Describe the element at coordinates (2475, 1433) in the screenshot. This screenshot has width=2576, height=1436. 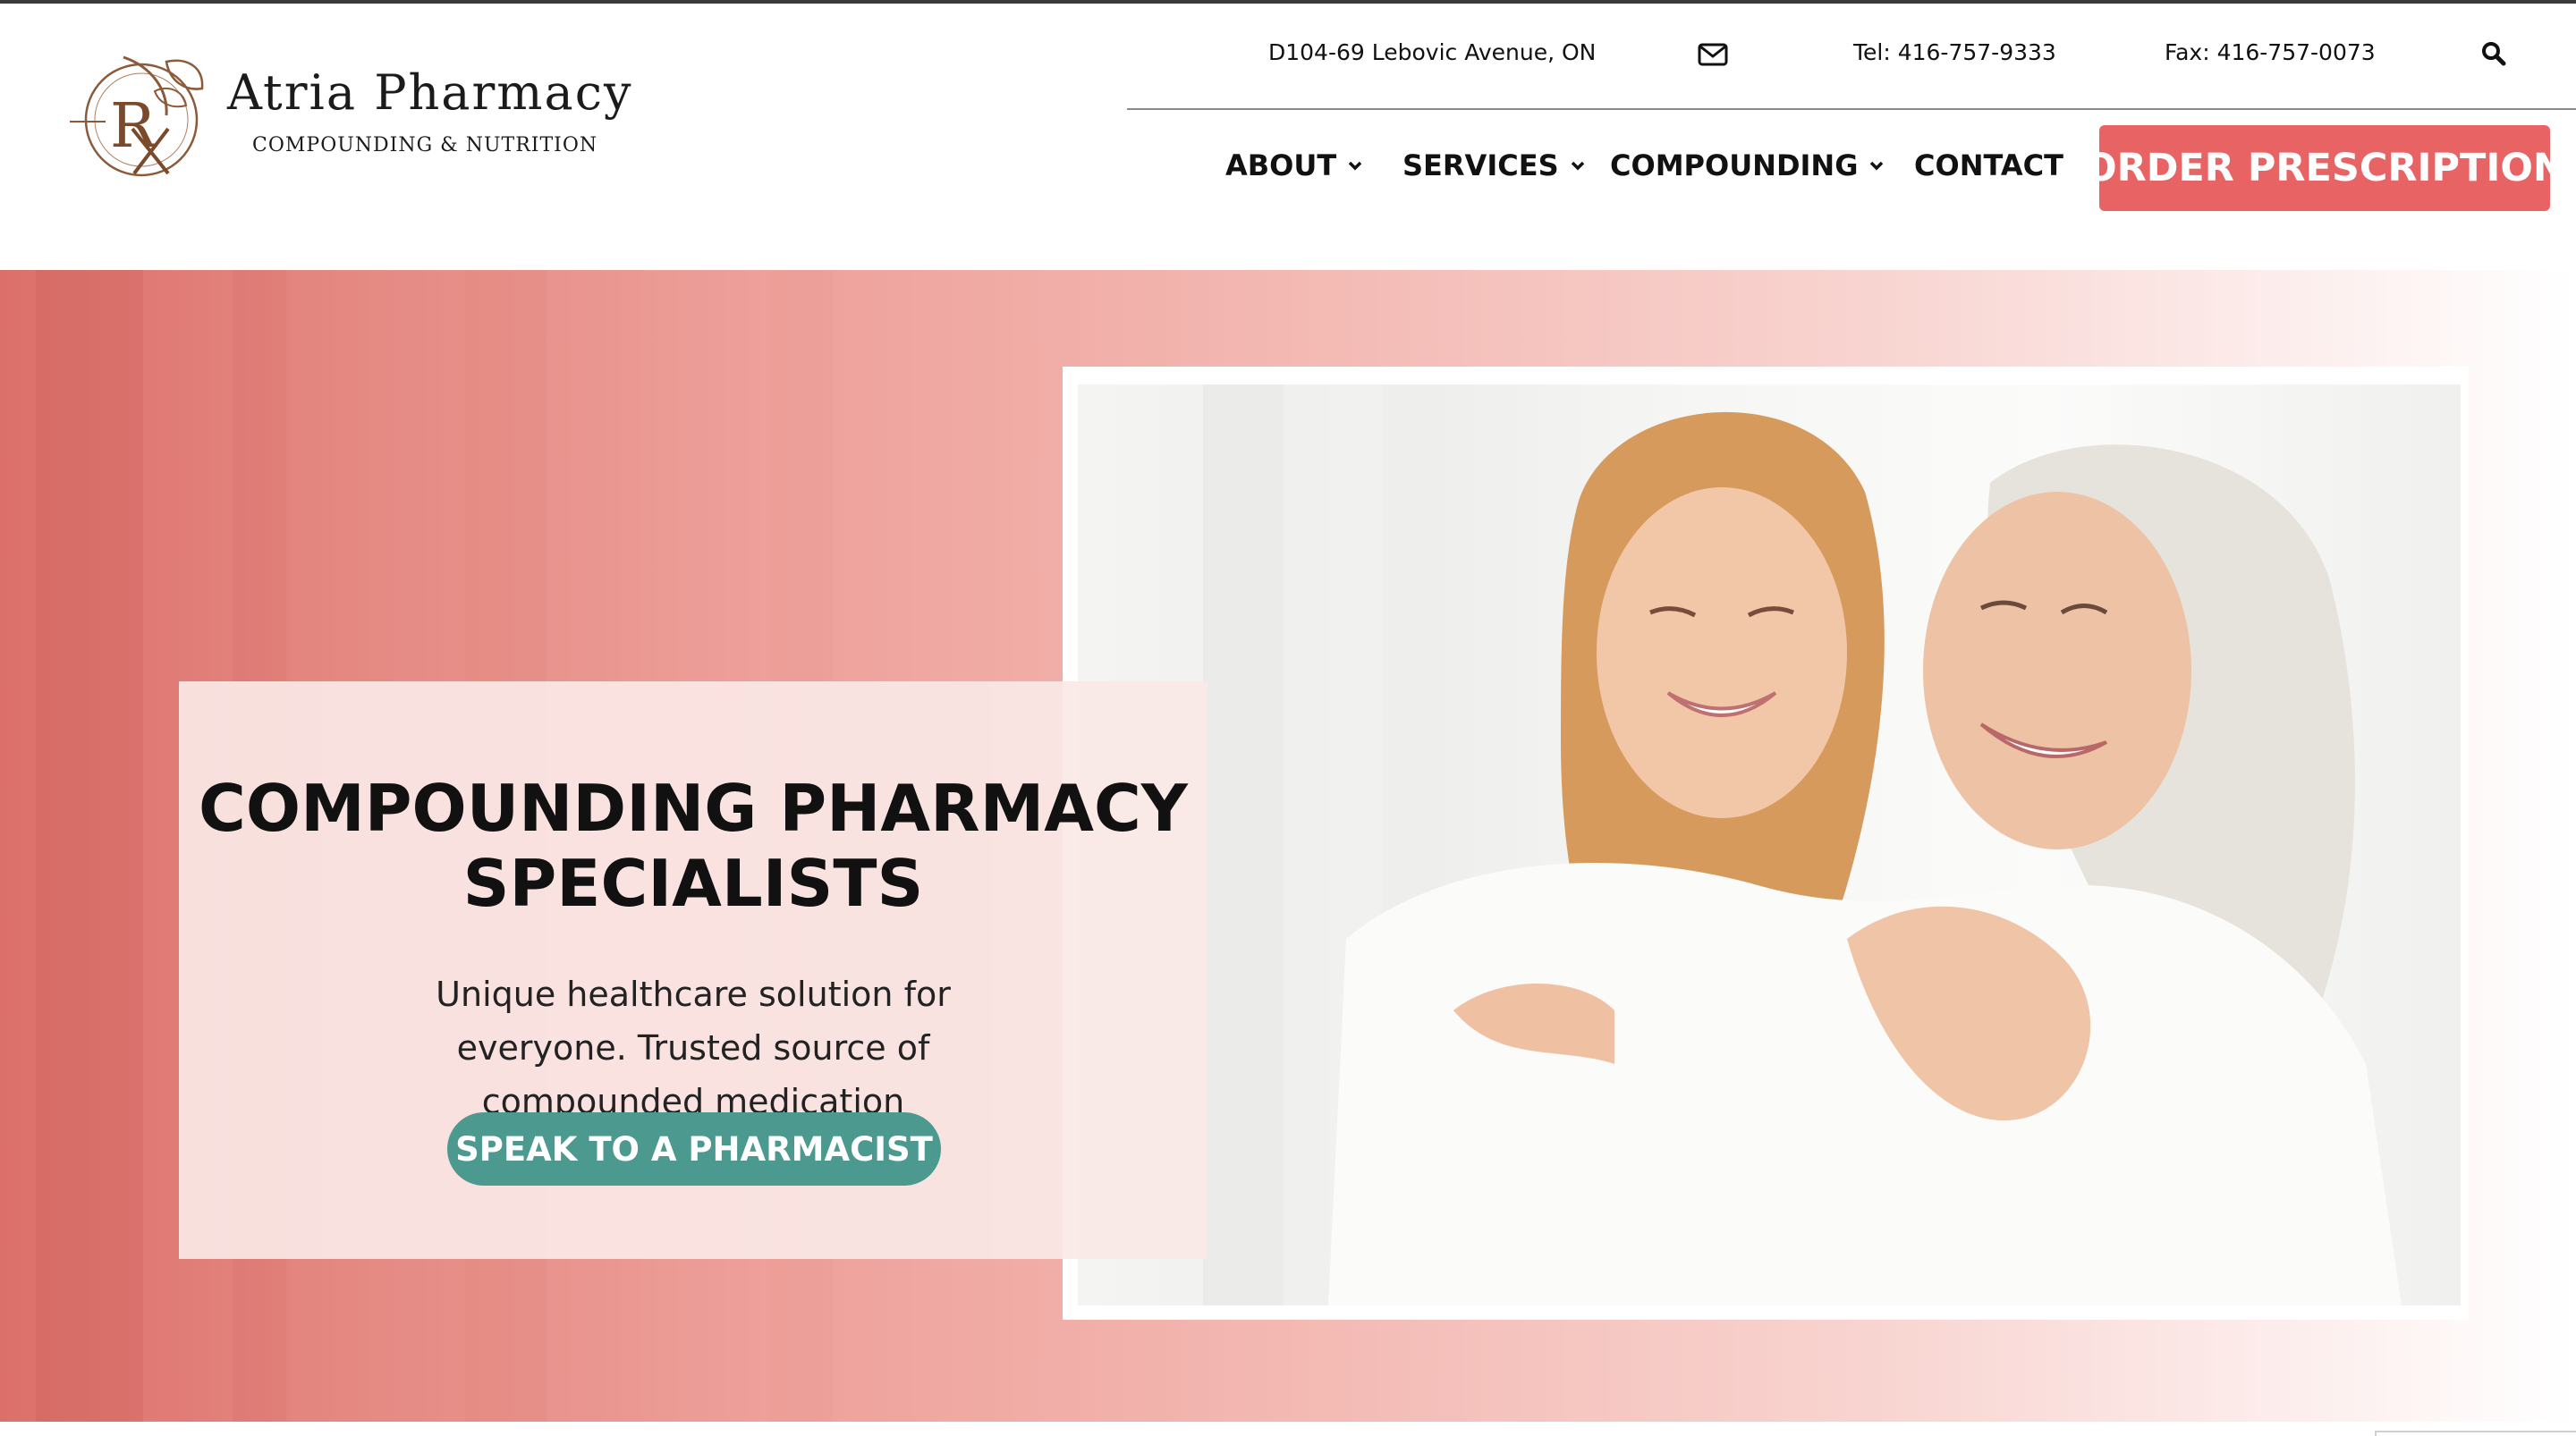
I see `corner-widget` at that location.